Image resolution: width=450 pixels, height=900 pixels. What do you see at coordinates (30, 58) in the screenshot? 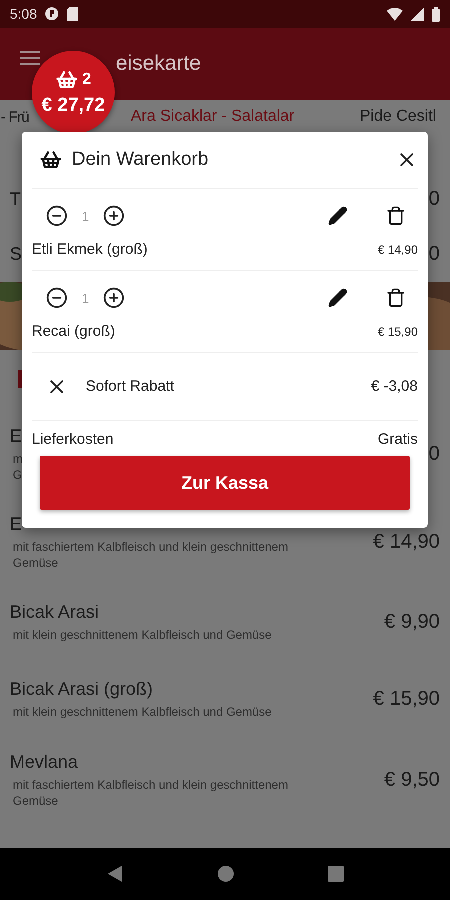
I see `menu-icon` at bounding box center [30, 58].